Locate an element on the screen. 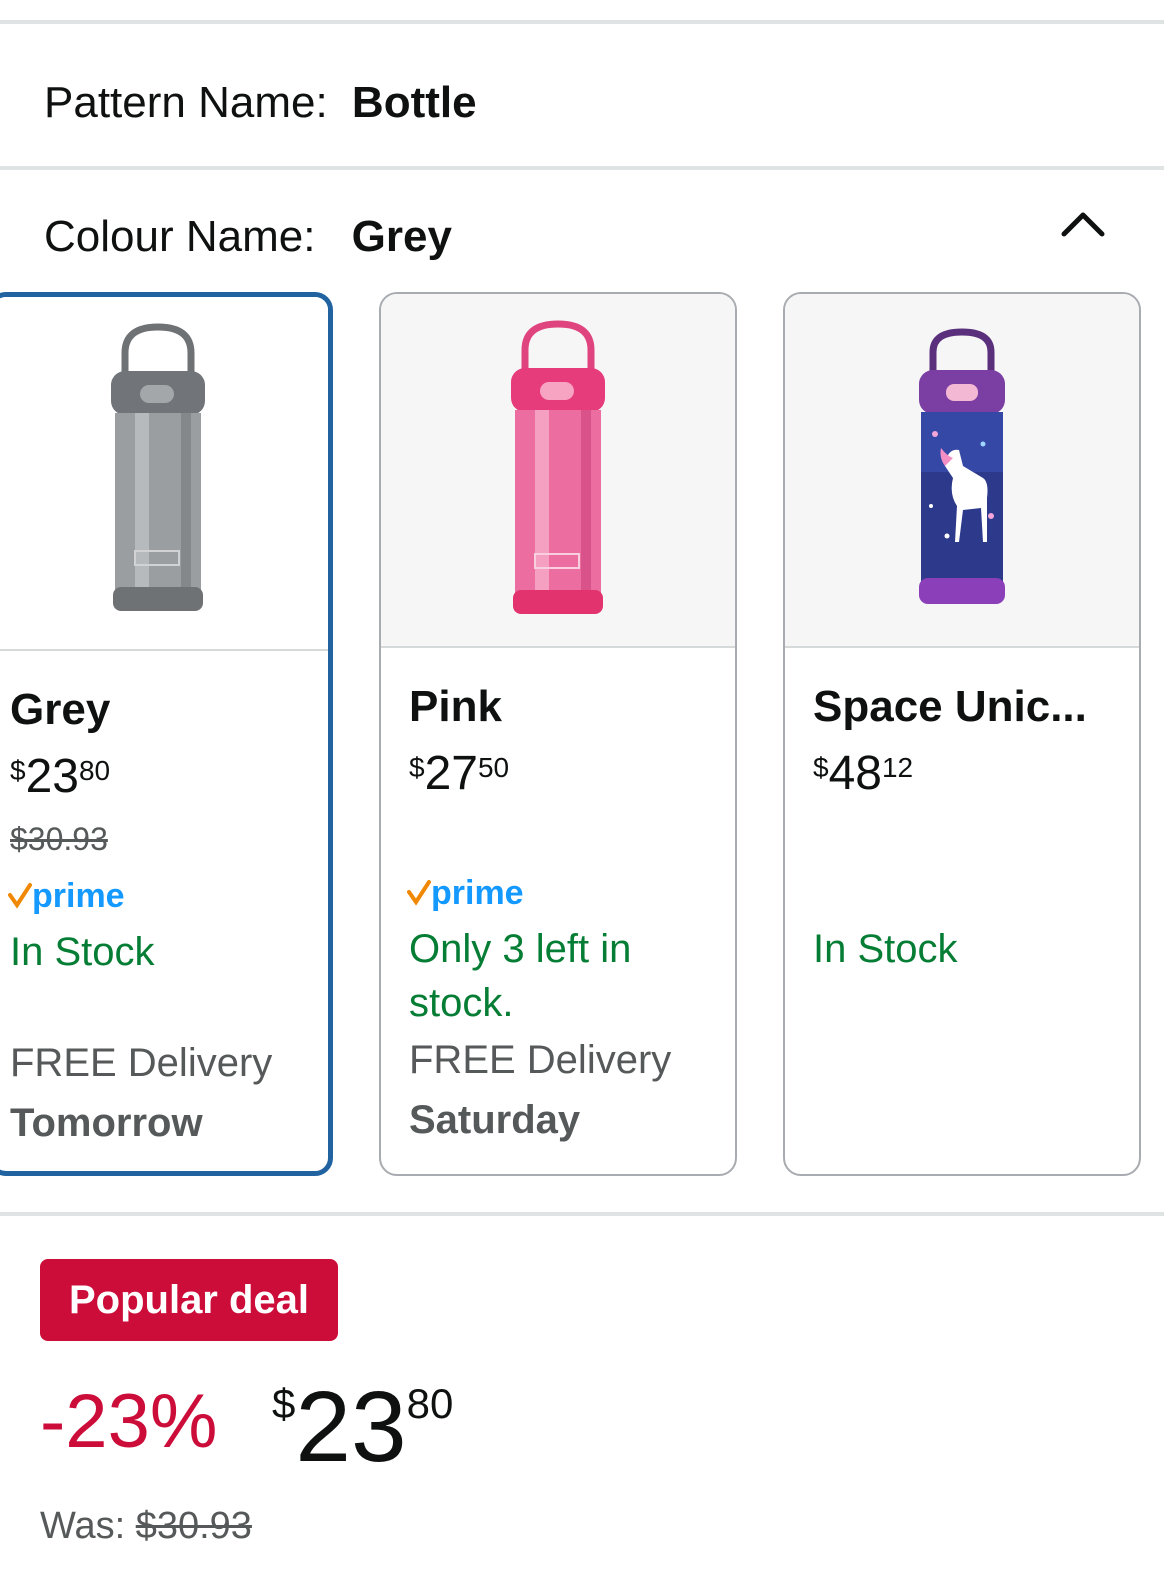 The height and width of the screenshot is (1574, 1169). chevron-up-icon is located at coordinates (1083, 222).